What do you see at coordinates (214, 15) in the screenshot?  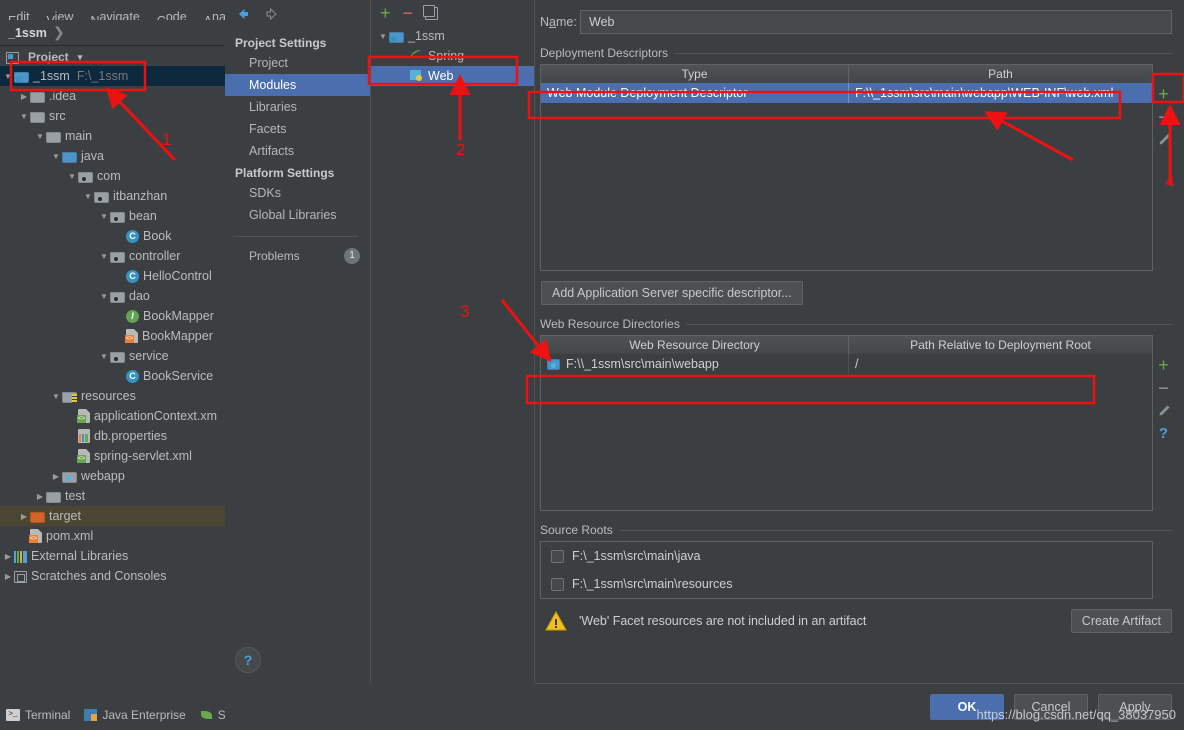 I see `menu-item-analyz: Analyz` at bounding box center [214, 15].